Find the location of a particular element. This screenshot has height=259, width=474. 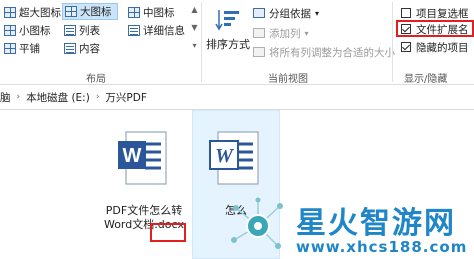

word-doc-icon: W is located at coordinates (234, 158).